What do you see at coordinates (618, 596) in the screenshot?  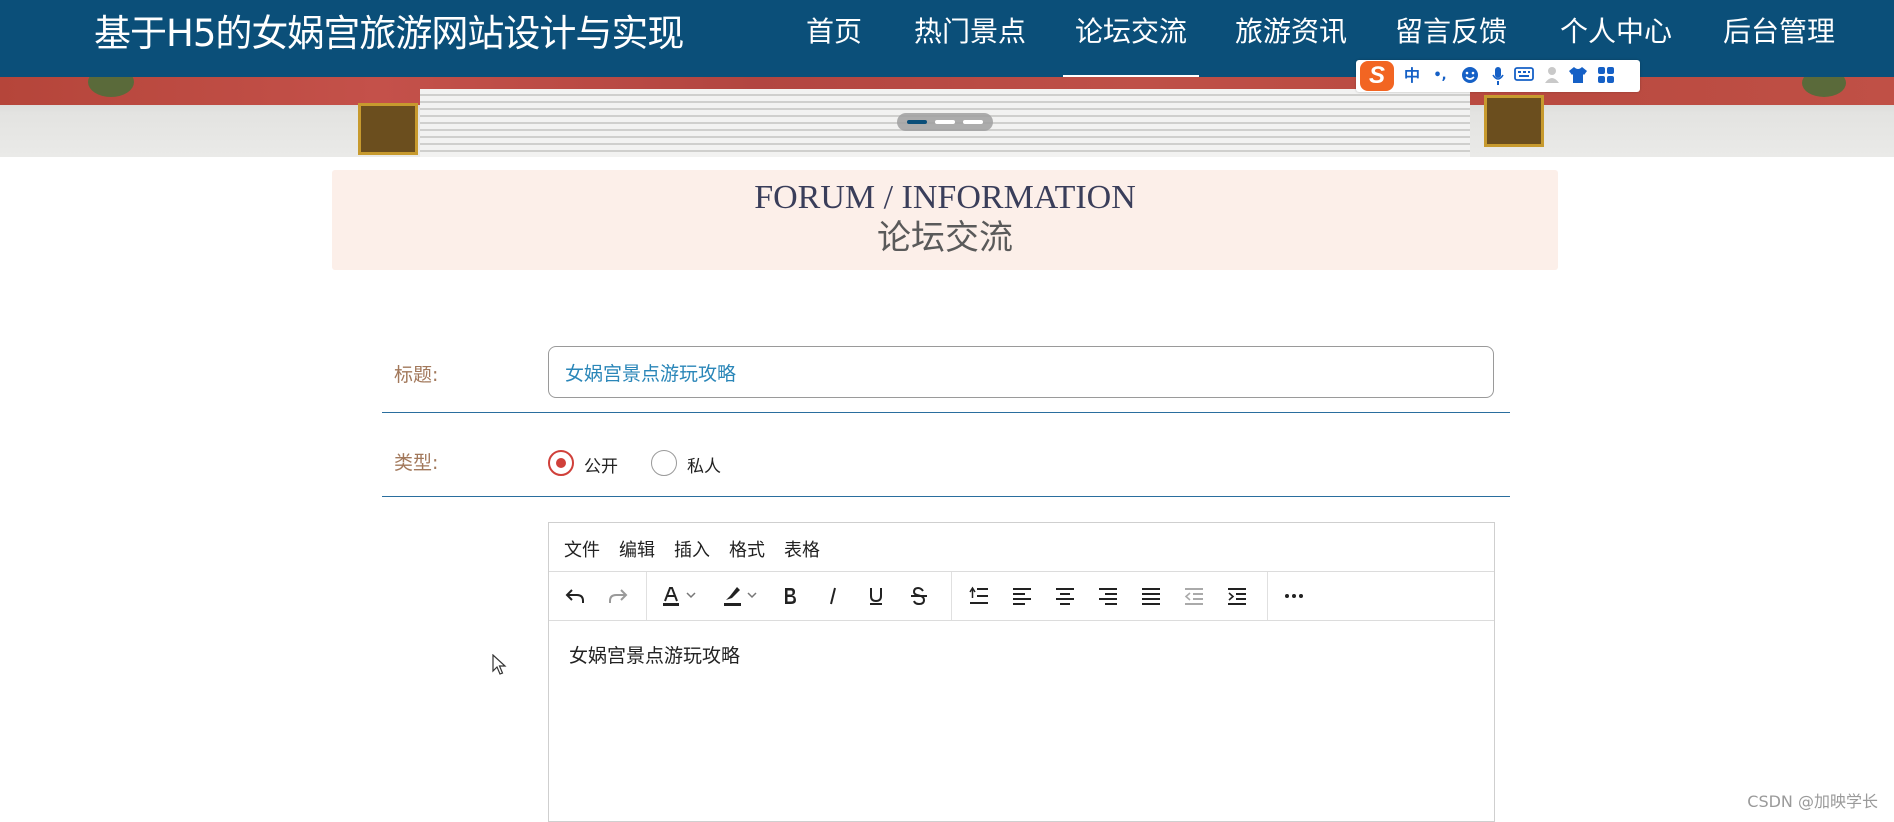 I see `redo-icon` at bounding box center [618, 596].